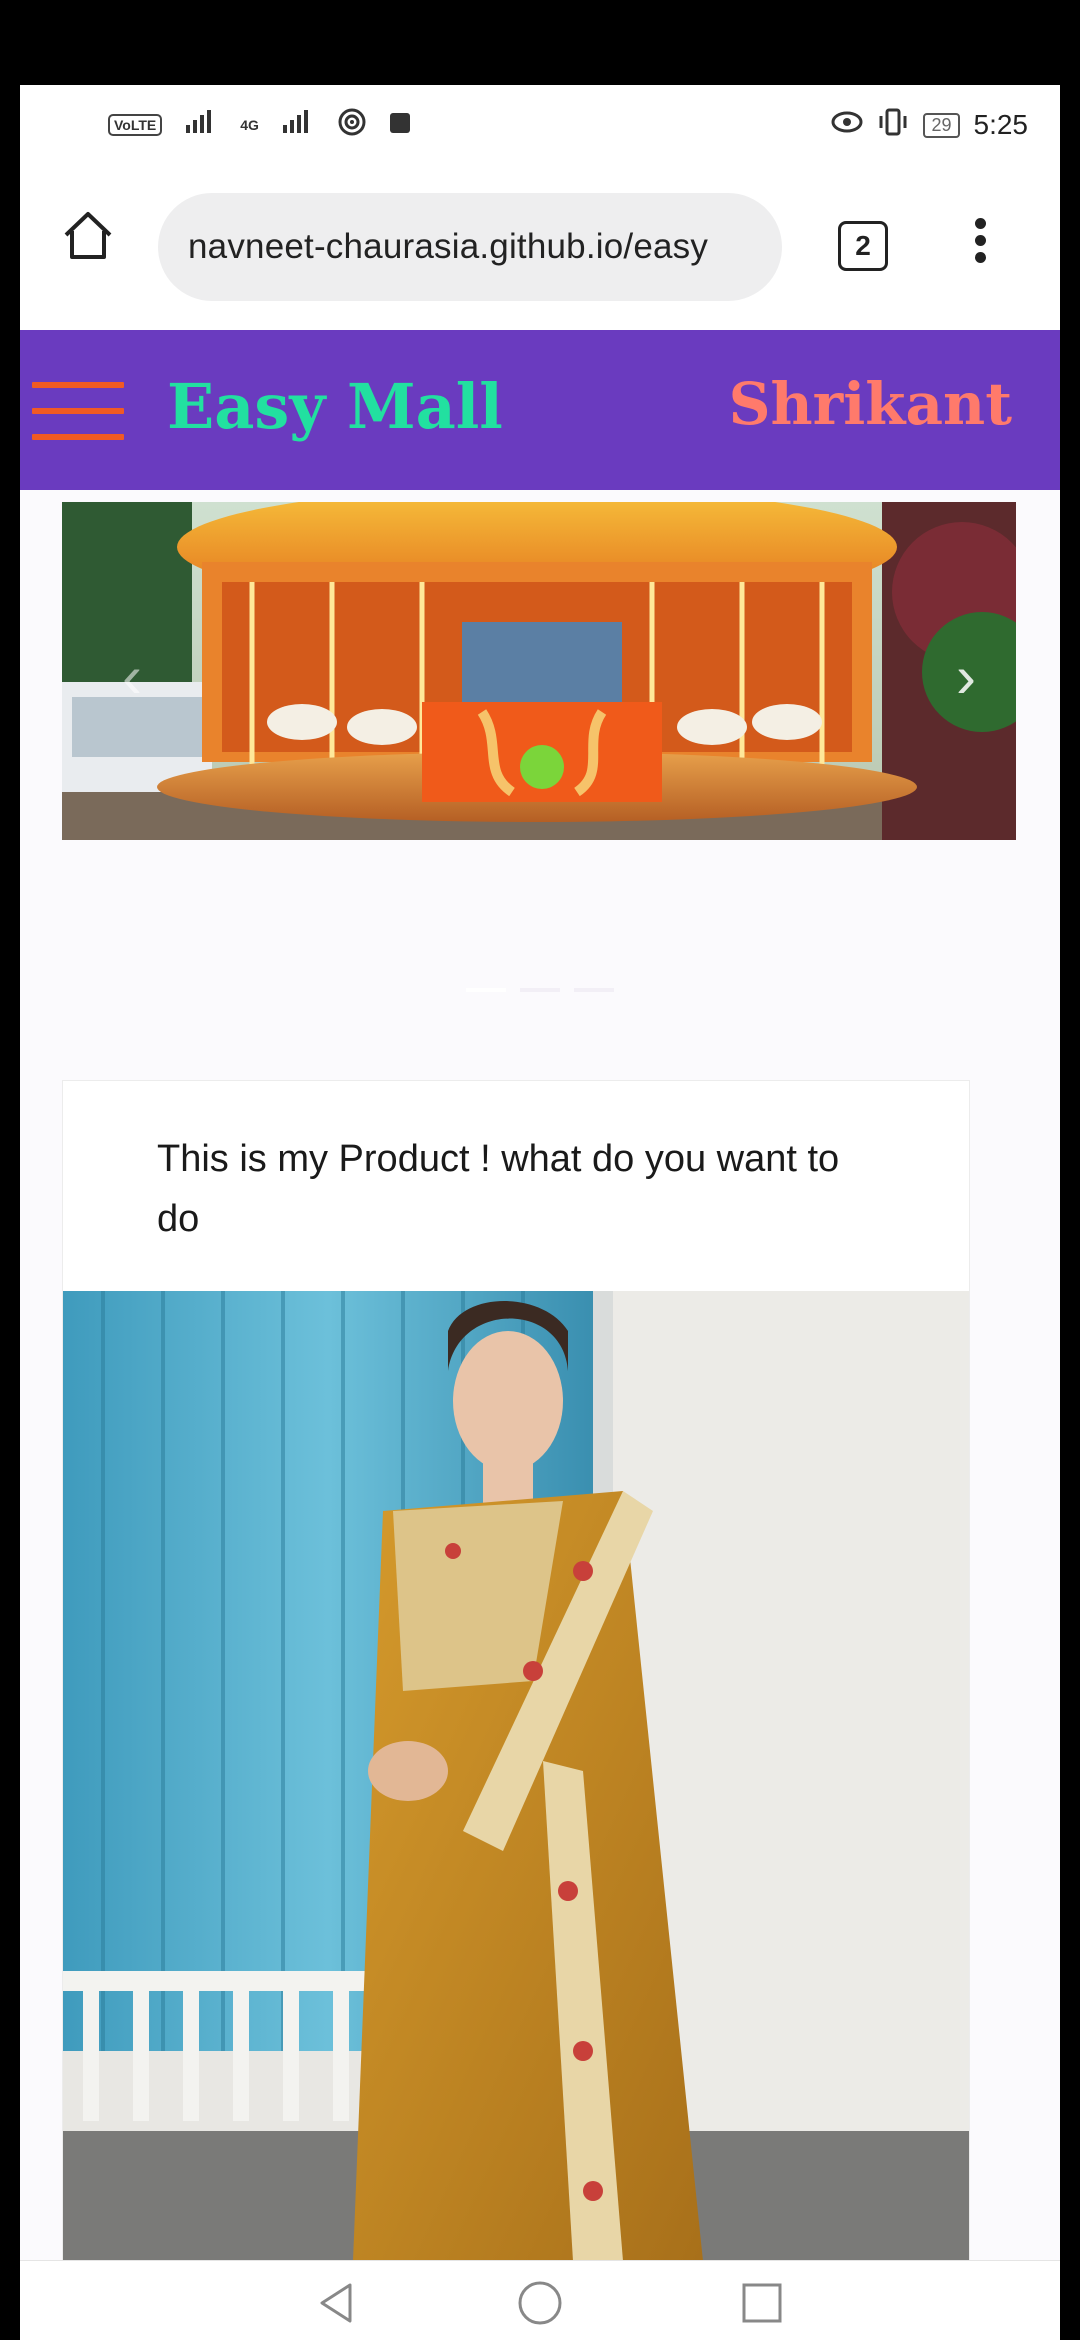 The width and height of the screenshot is (1080, 2340). What do you see at coordinates (400, 125) in the screenshot?
I see `notification-square-icon` at bounding box center [400, 125].